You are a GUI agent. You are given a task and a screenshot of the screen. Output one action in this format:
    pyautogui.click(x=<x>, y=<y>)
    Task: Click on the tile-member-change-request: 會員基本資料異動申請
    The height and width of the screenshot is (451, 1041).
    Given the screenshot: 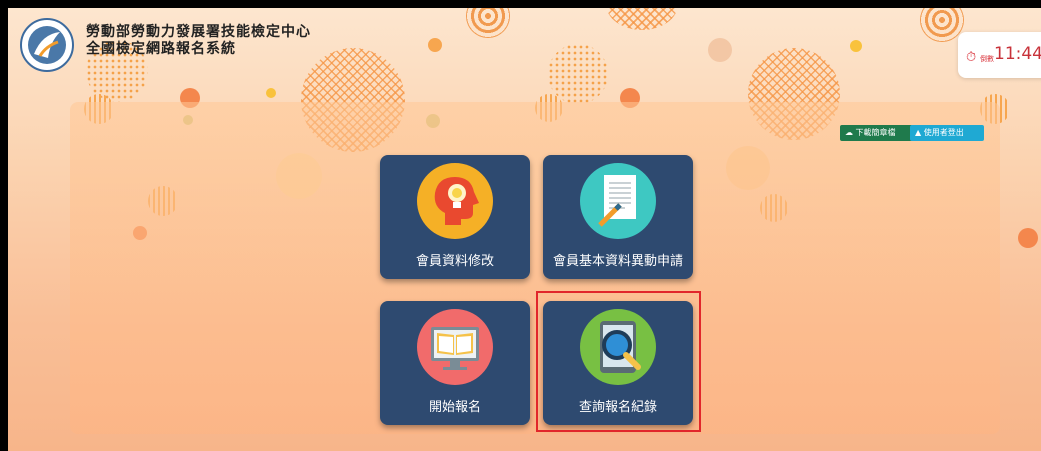 What is the action you would take?
    pyautogui.click(x=618, y=217)
    